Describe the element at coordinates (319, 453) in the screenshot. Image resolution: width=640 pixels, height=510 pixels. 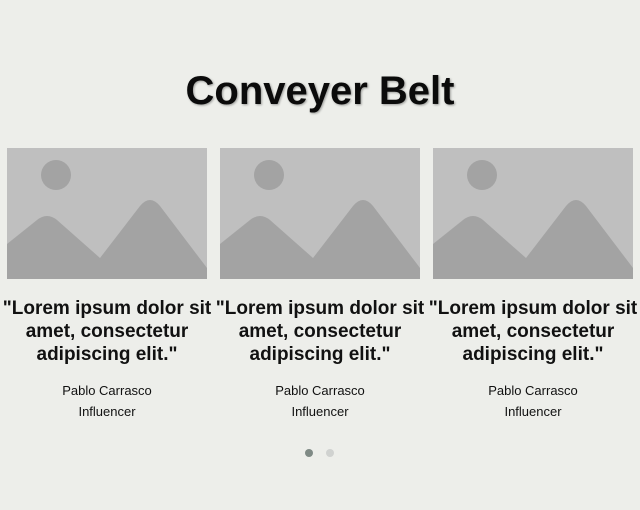
I see `carousel-pagination` at that location.